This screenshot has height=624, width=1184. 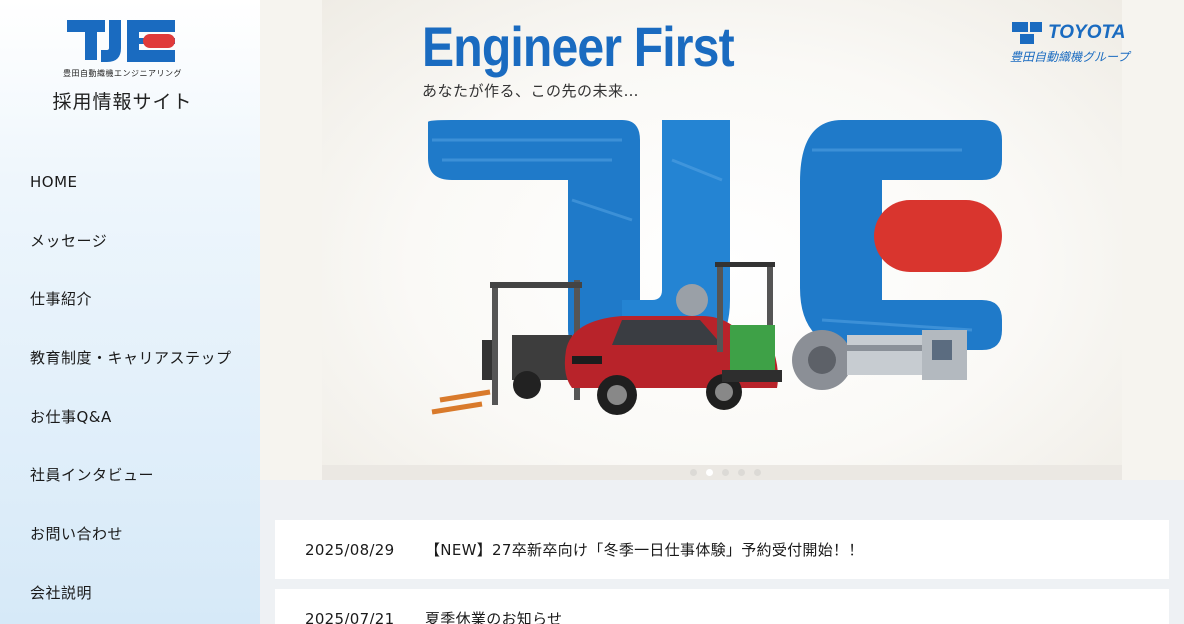 I want to click on nav-item-company: 会社説明, so click(x=130, y=592).